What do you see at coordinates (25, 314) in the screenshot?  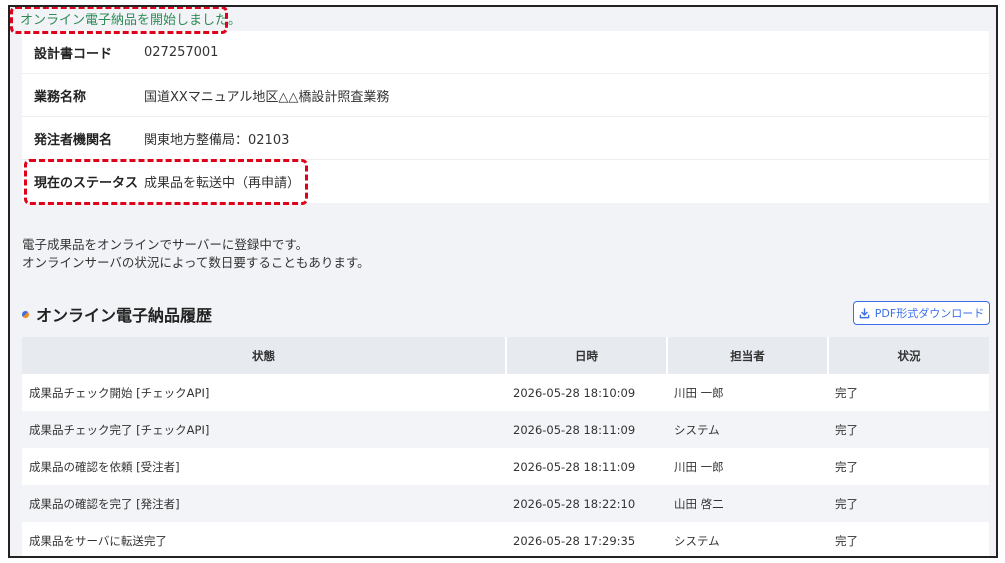 I see `bullet-dot-icon` at bounding box center [25, 314].